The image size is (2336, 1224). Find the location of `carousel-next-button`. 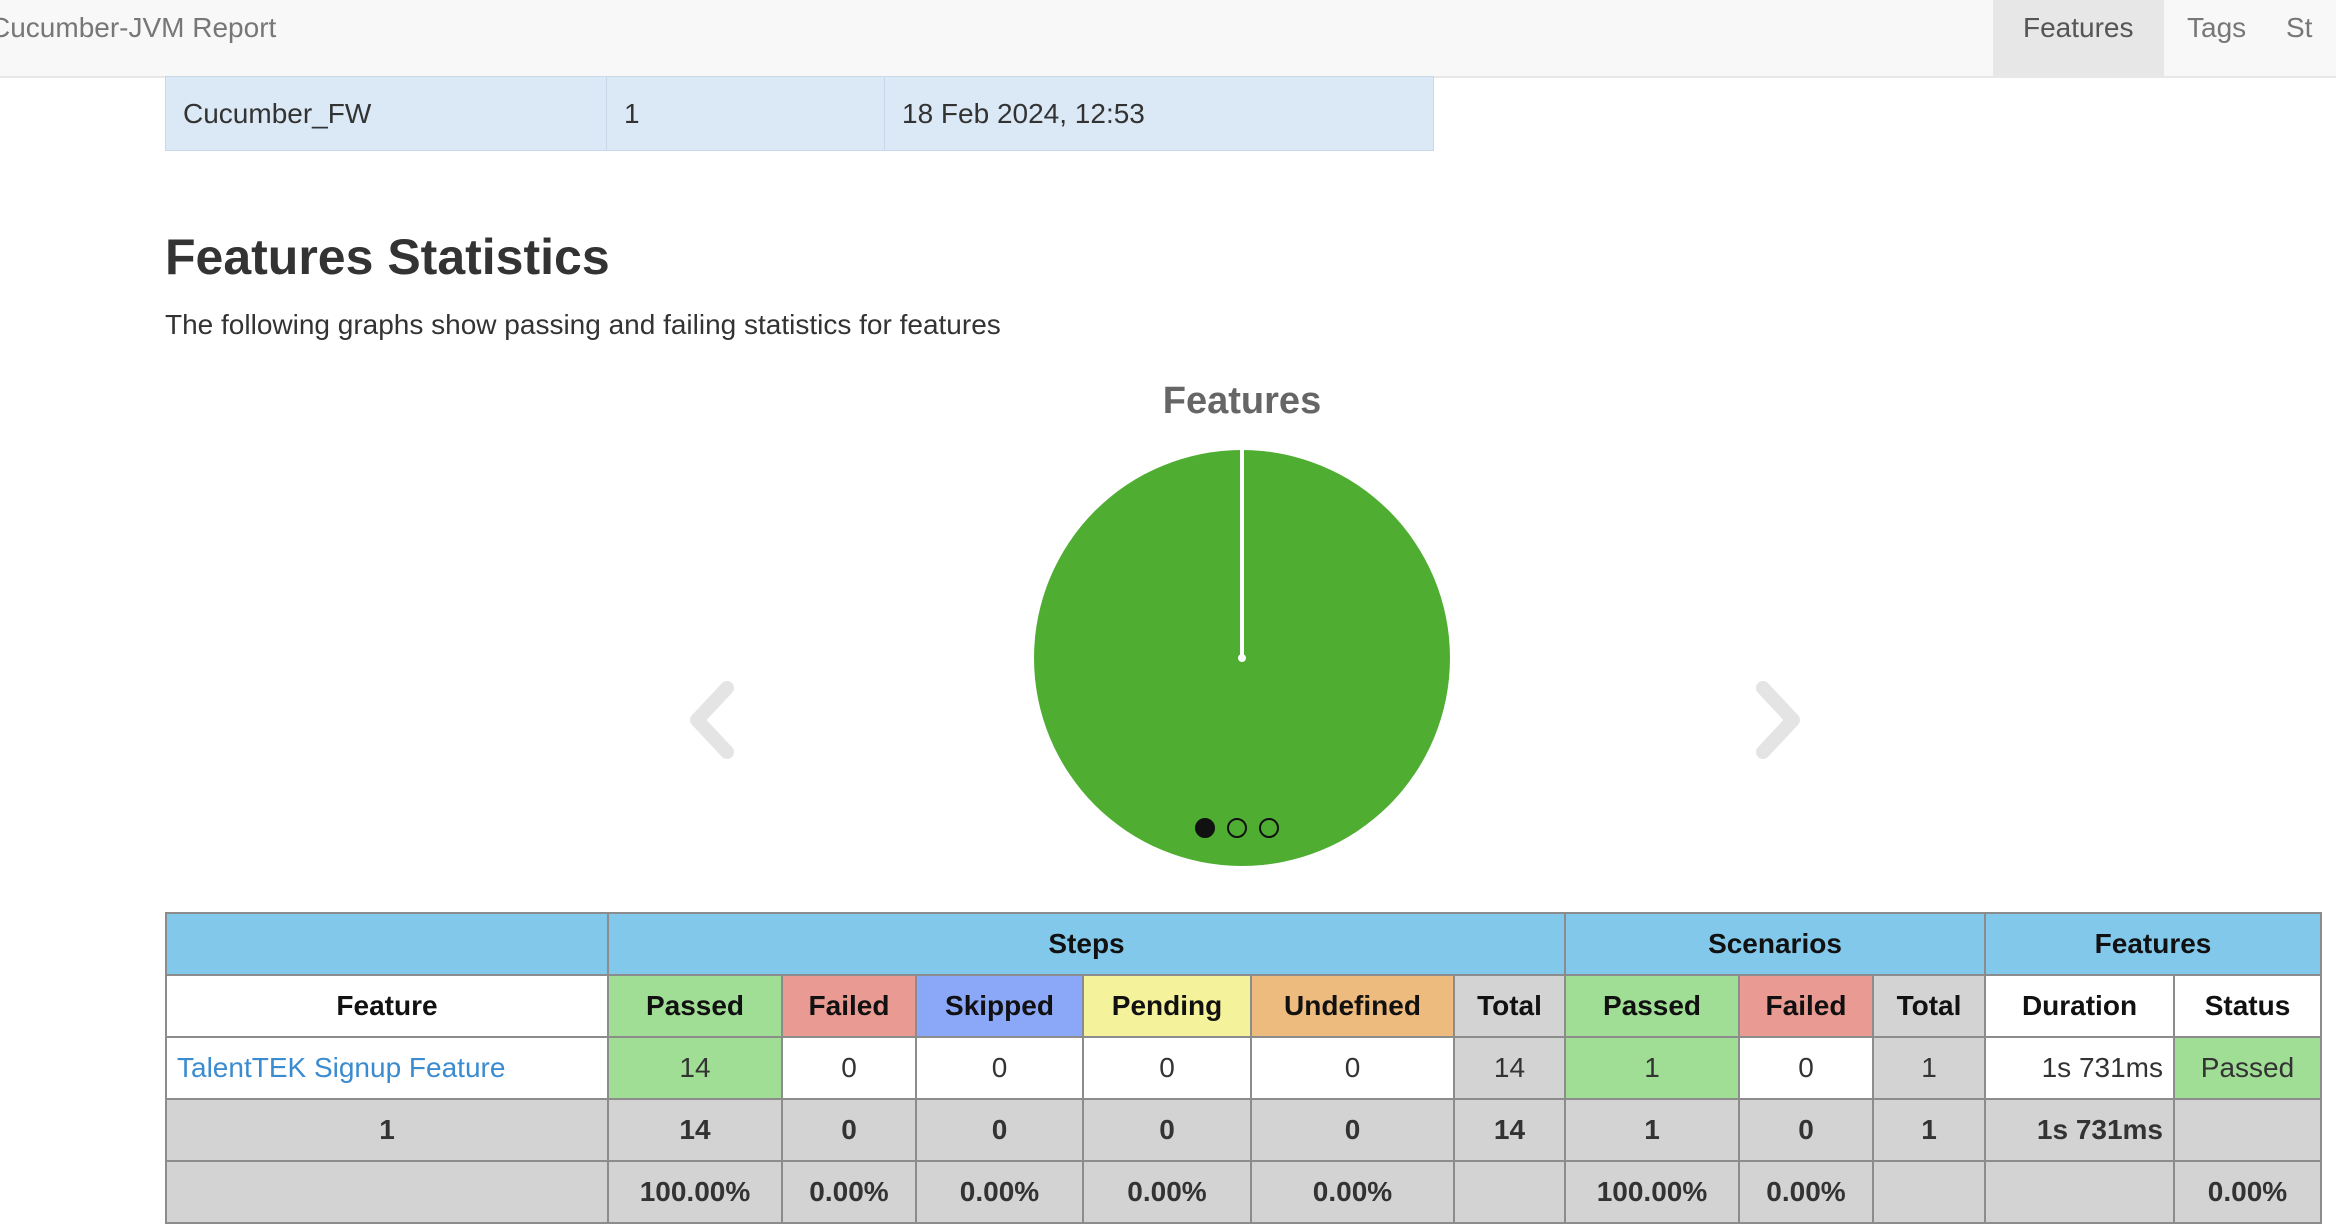

carousel-next-button is located at coordinates (1780, 720).